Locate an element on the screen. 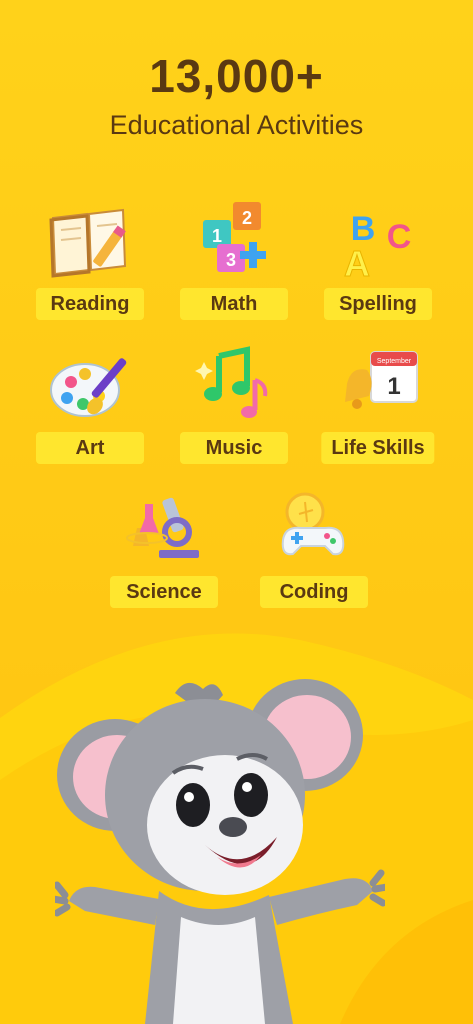  category-reading: Reading is located at coordinates (90, 265).